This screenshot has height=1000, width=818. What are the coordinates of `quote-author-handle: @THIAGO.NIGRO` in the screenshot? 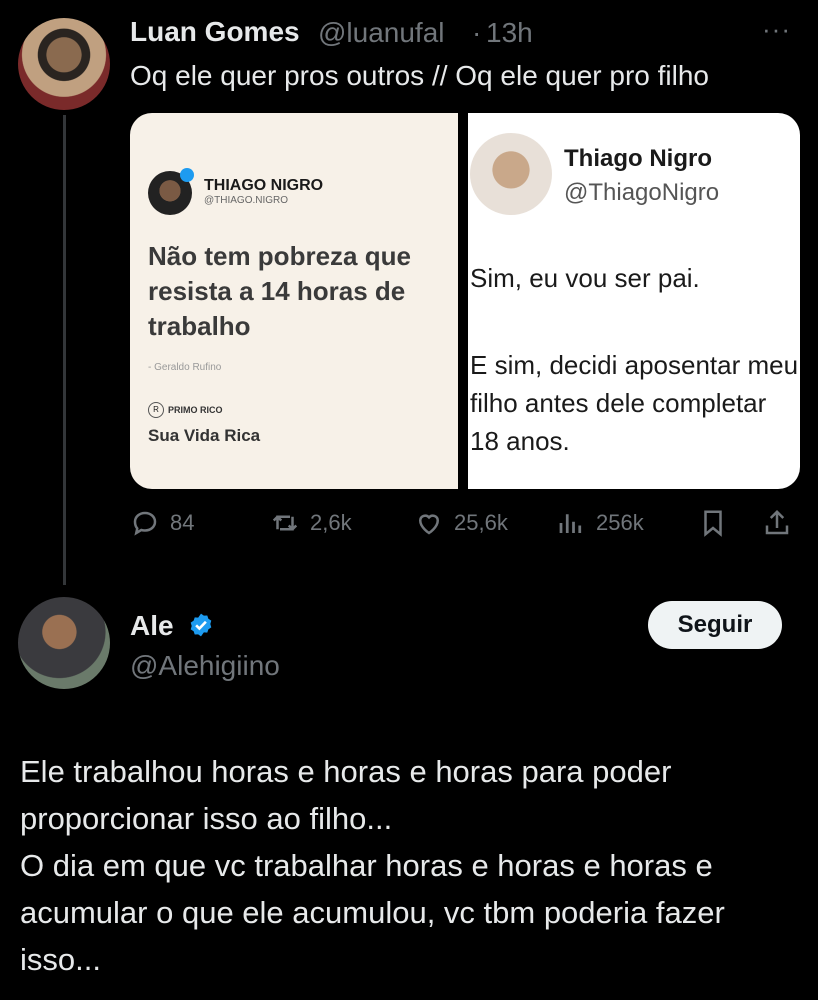 It's located at (246, 200).